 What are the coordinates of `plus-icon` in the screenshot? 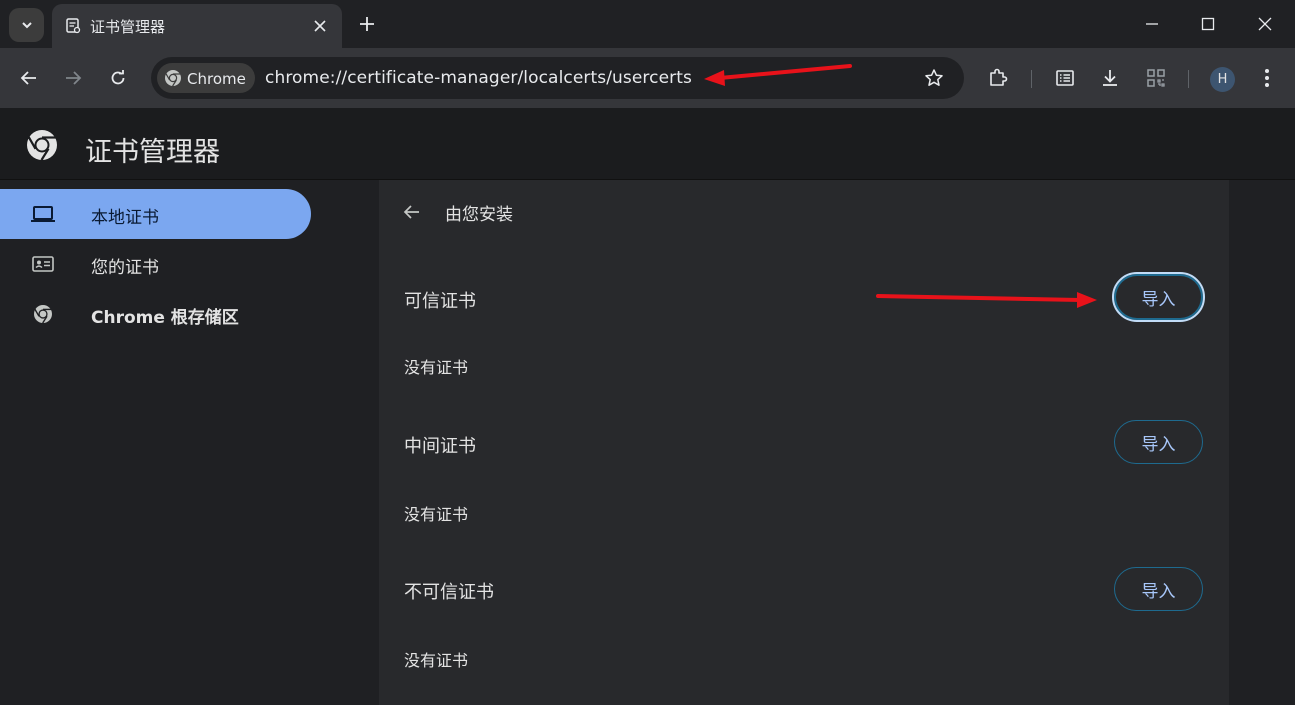 It's located at (367, 24).